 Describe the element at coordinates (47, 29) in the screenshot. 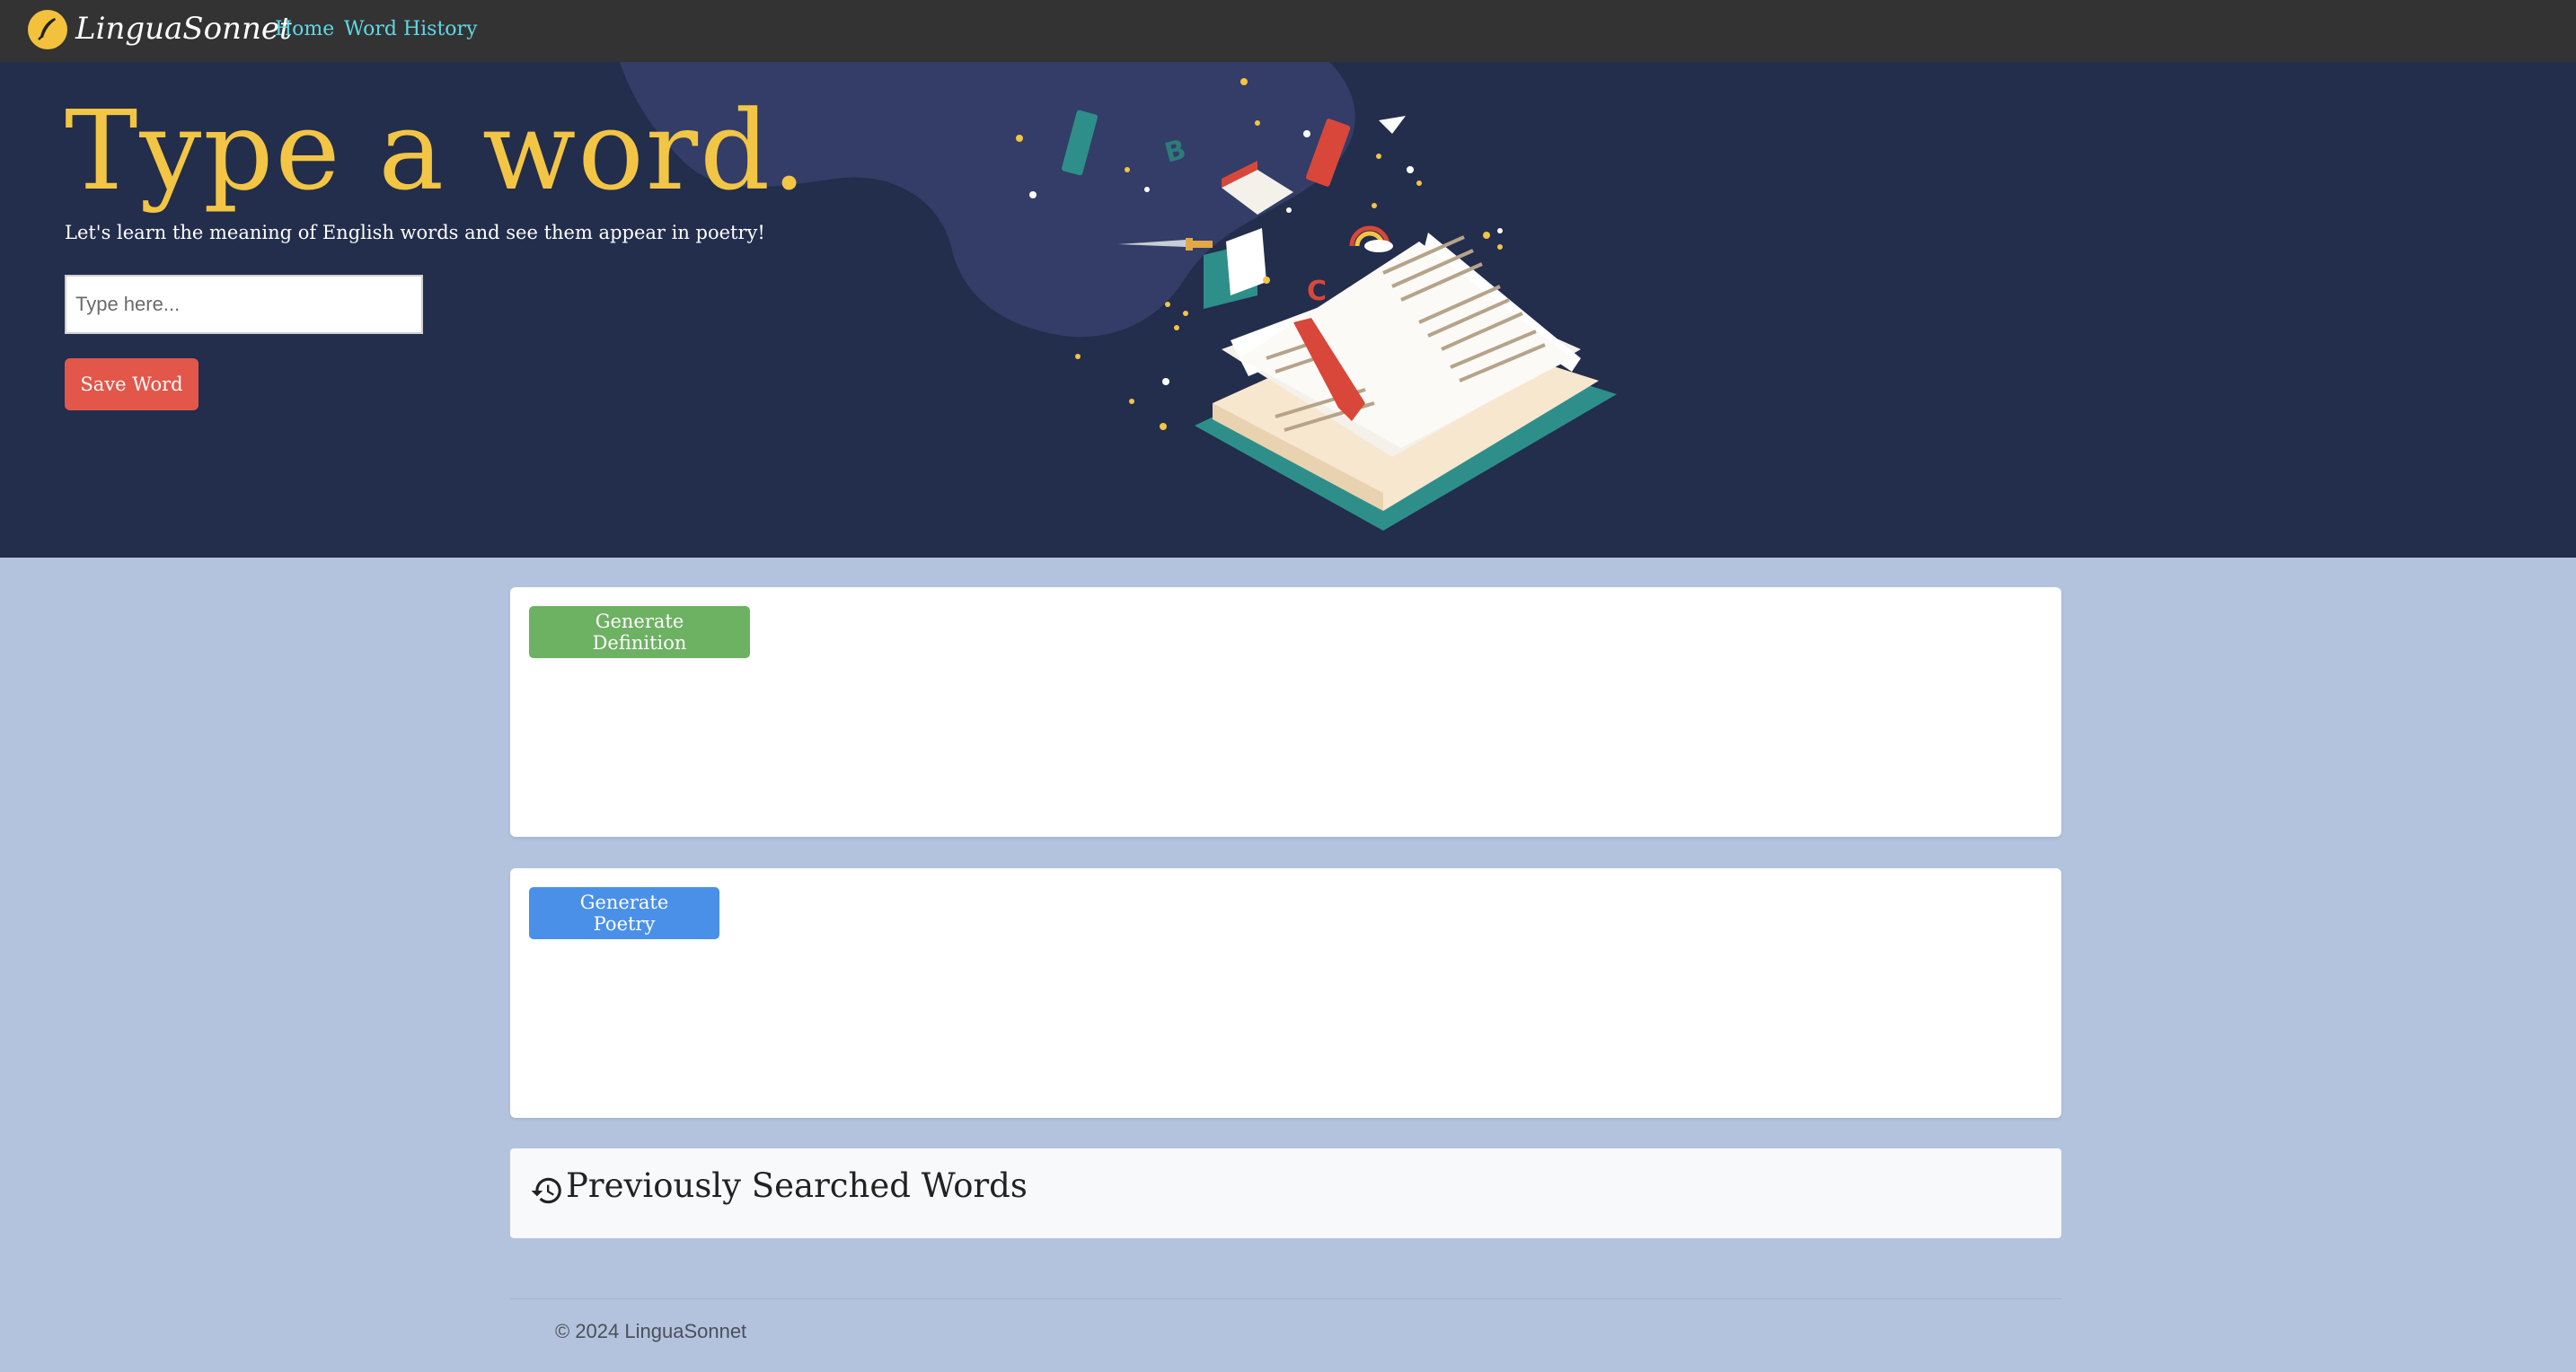

I see `quill-logo-icon` at that location.